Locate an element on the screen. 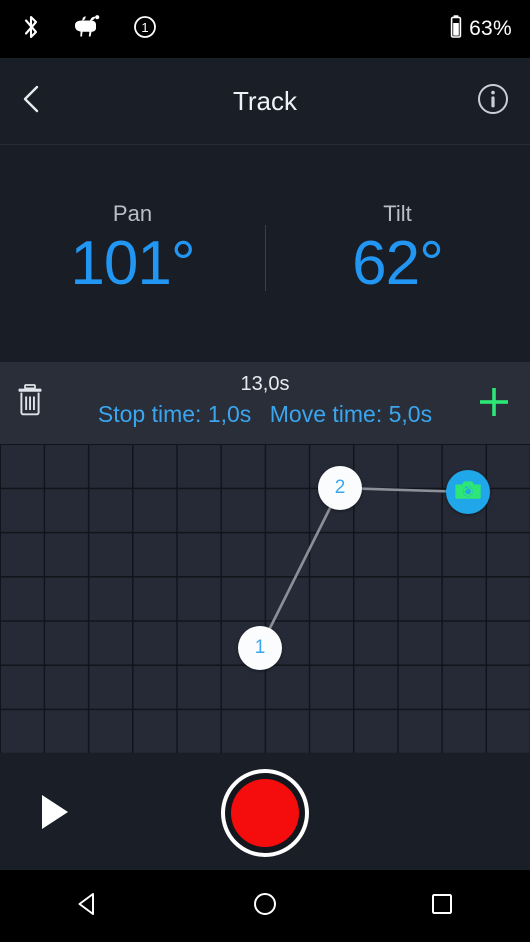 This screenshot has width=530, height=942. waypoint-label: 1 is located at coordinates (260, 647).